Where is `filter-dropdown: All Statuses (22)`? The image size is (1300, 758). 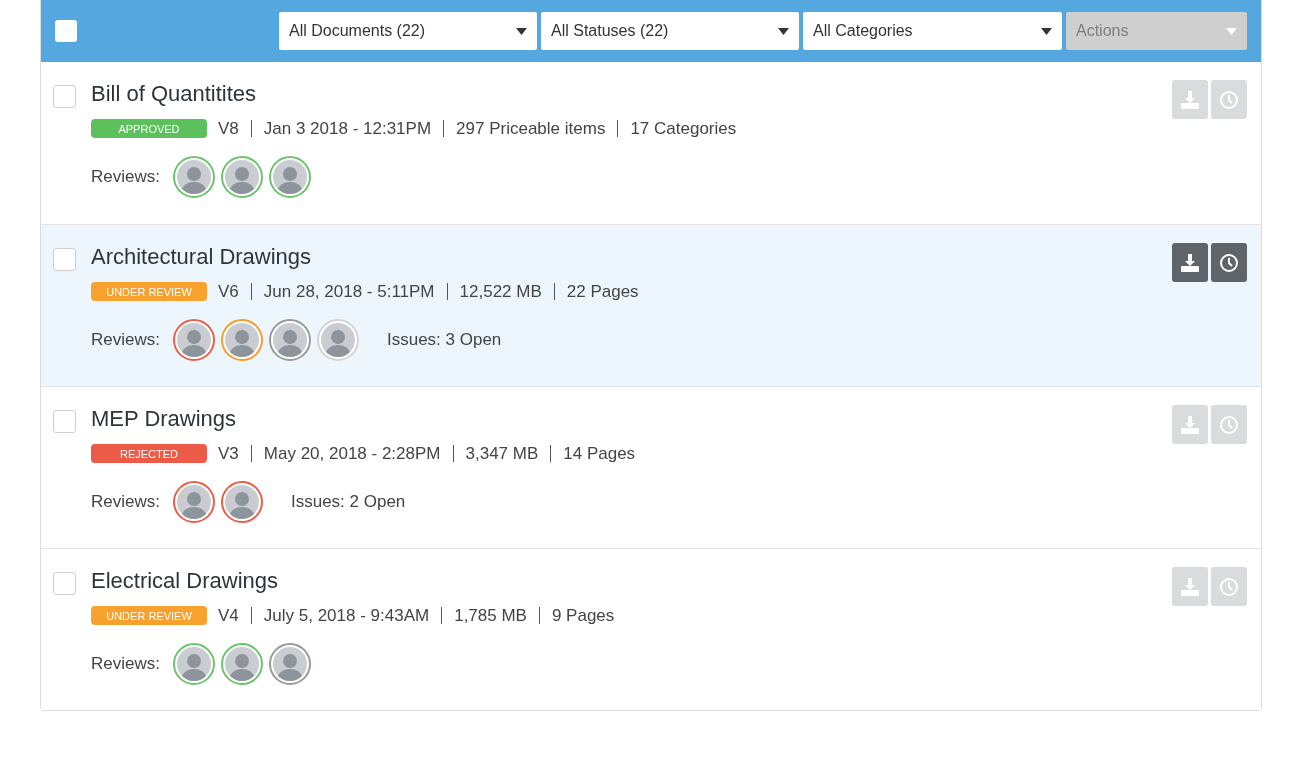 filter-dropdown: All Statuses (22) is located at coordinates (670, 31).